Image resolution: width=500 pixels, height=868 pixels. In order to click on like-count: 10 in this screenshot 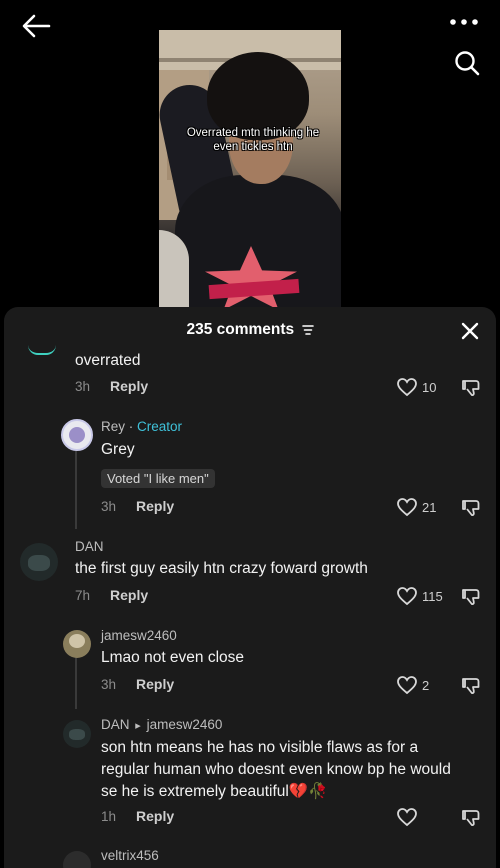, I will do `click(429, 387)`.